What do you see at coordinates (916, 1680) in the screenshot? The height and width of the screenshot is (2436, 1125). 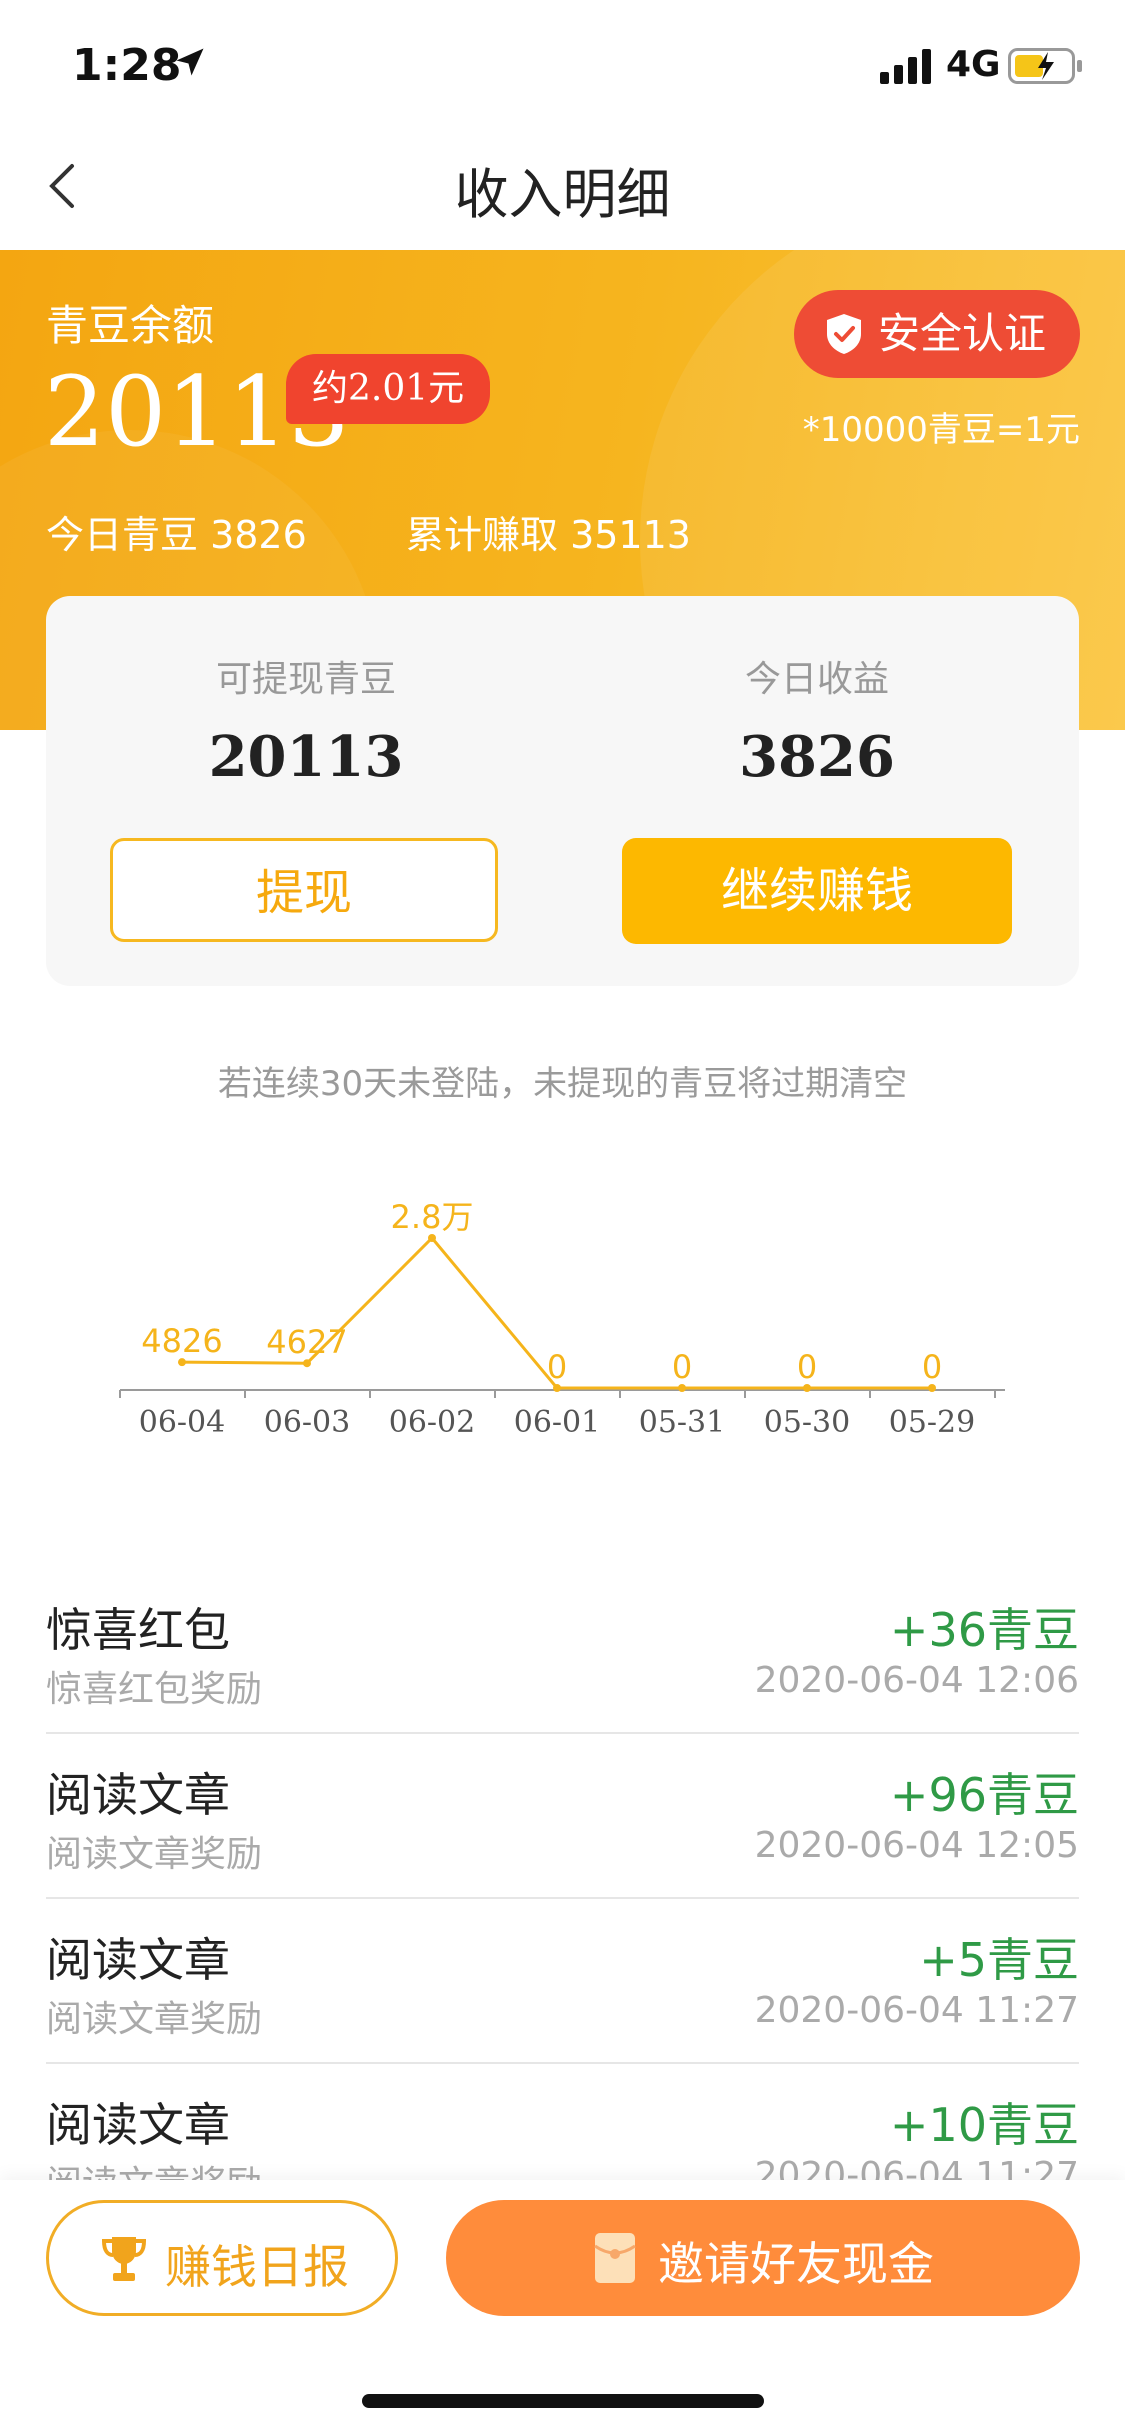 I see `record-time: 2020-06-04 12:06` at bounding box center [916, 1680].